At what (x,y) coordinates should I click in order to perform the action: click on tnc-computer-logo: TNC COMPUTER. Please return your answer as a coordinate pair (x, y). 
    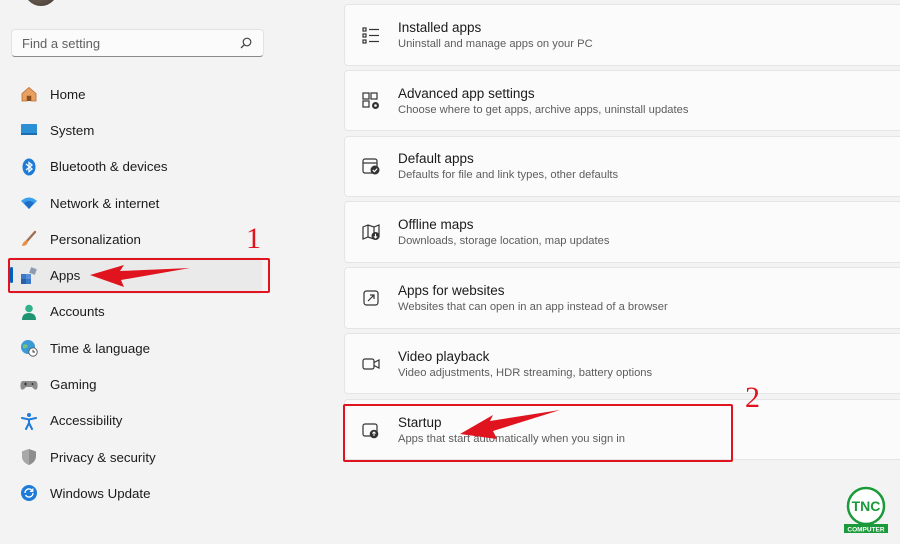
    Looking at the image, I should click on (866, 511).